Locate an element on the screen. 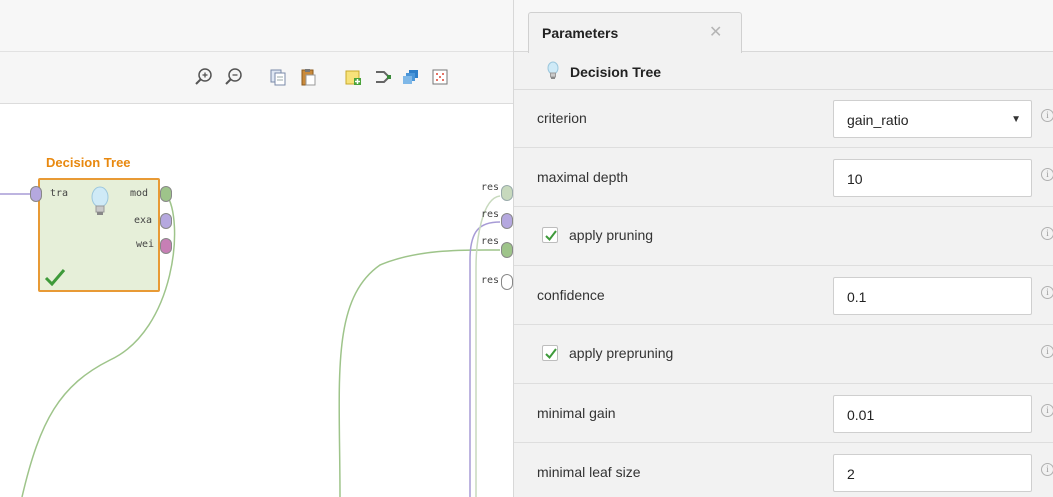 The width and height of the screenshot is (1053, 497). criterion-value: gain_ratio is located at coordinates (878, 120).